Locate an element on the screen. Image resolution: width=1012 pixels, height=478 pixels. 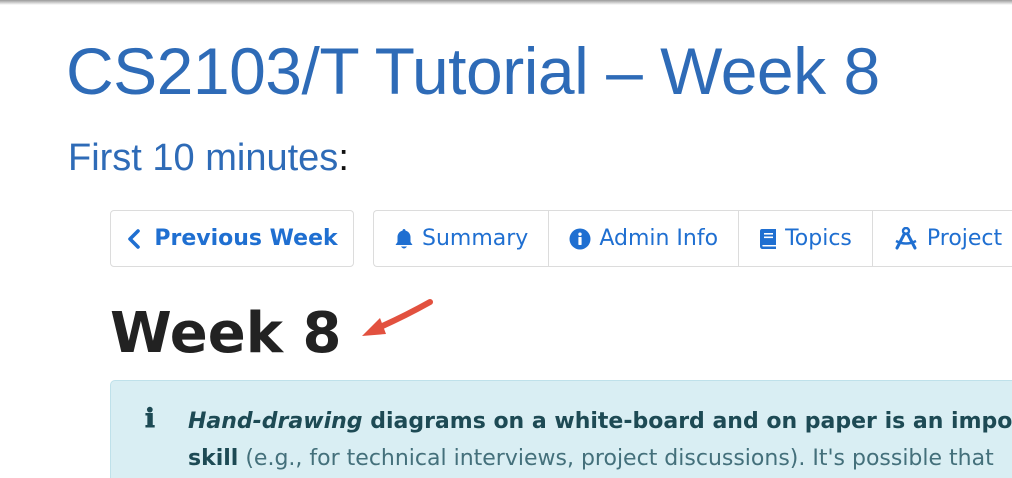
nav-project: Project is located at coordinates (942, 238).